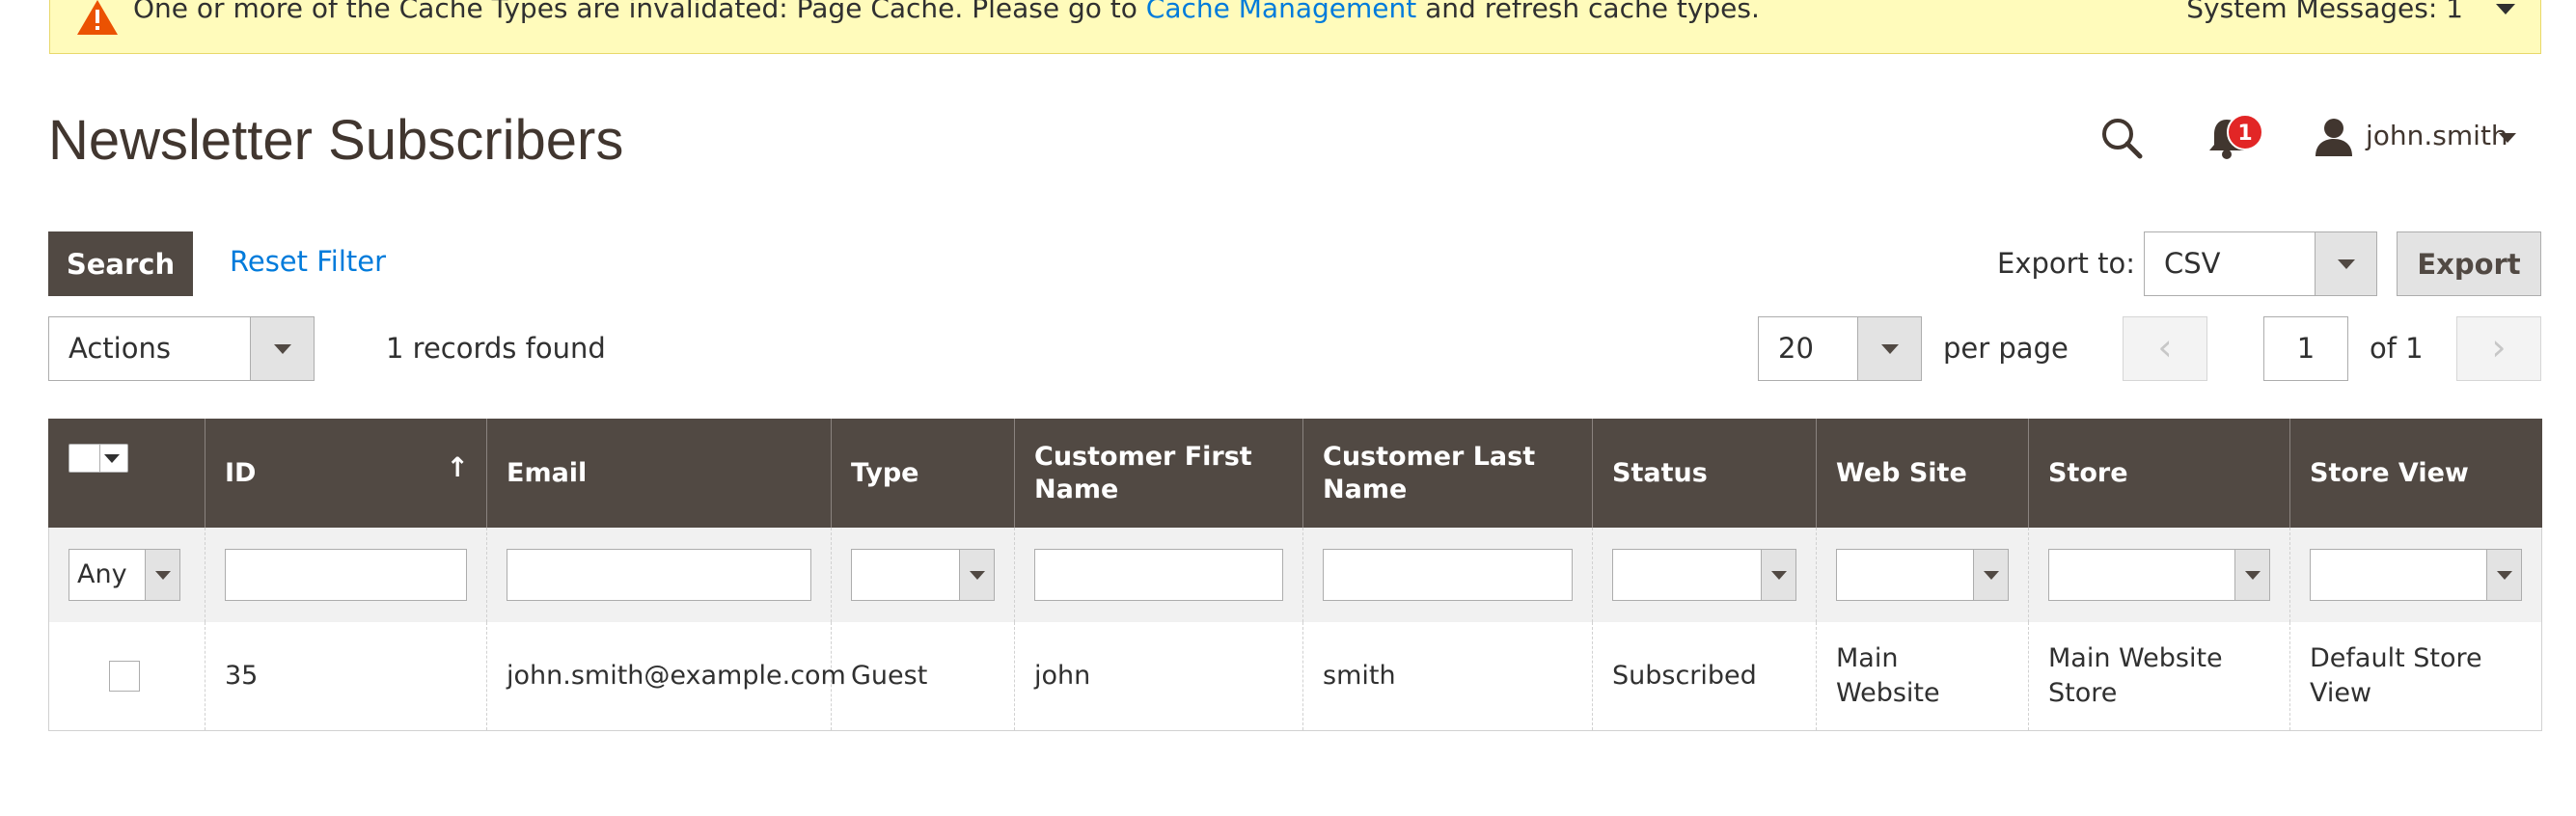  I want to click on mass-select-header, so click(127, 473).